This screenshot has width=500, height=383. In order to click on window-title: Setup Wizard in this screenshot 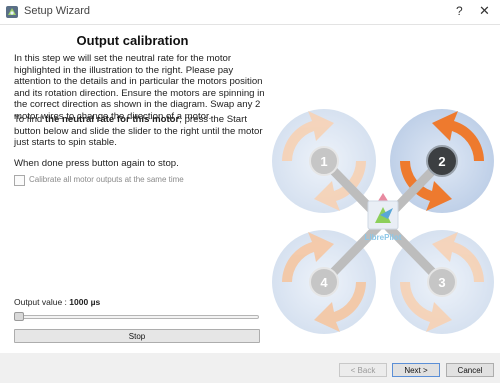, I will do `click(57, 11)`.